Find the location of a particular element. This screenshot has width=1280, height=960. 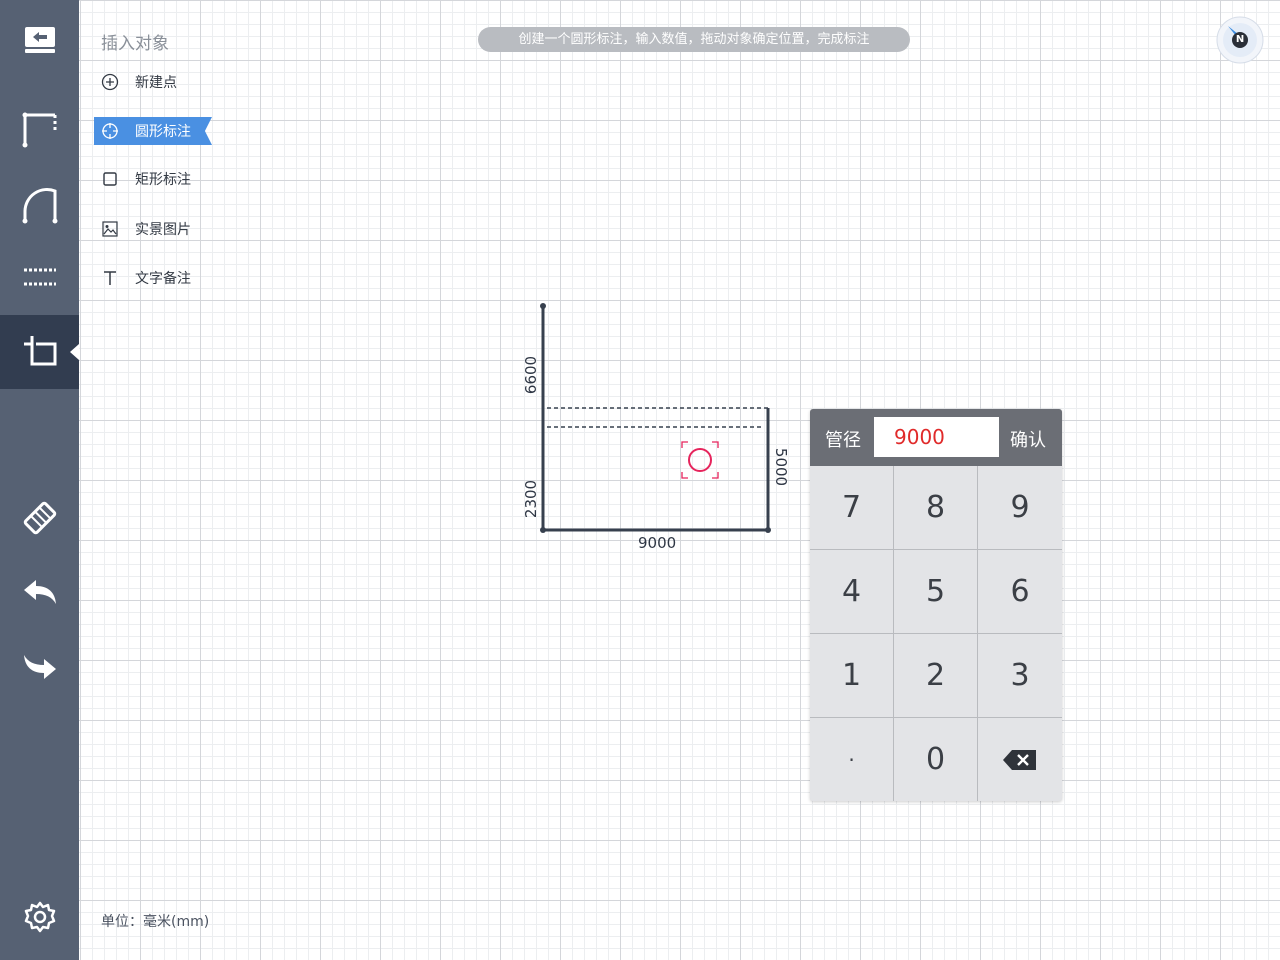

redo-icon is located at coordinates (39, 667).